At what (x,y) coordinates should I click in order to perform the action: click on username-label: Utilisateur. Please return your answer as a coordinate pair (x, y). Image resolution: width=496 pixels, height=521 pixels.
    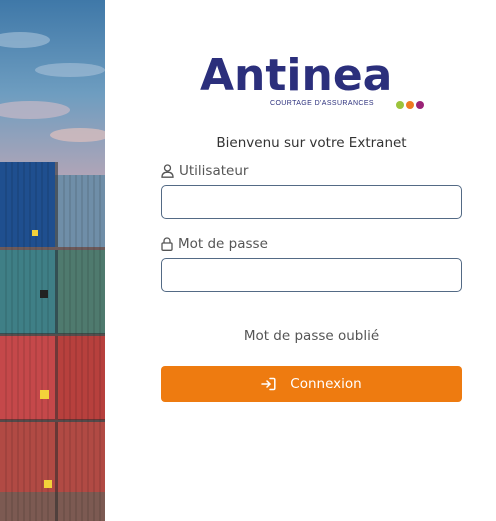
    Looking at the image, I should click on (204, 171).